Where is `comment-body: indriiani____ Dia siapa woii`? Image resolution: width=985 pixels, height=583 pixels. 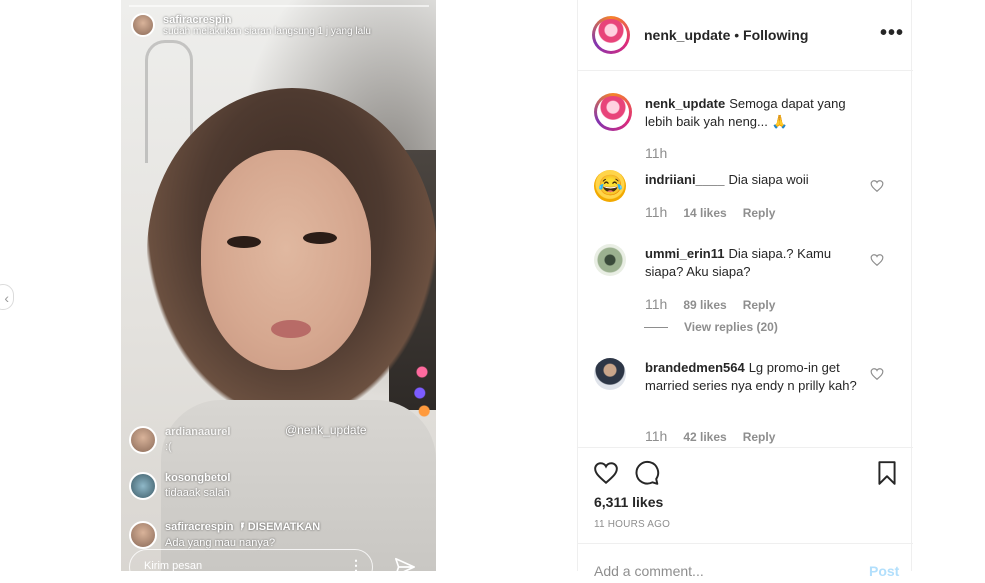 comment-body: indriiani____ Dia siapa woii is located at coordinates (757, 180).